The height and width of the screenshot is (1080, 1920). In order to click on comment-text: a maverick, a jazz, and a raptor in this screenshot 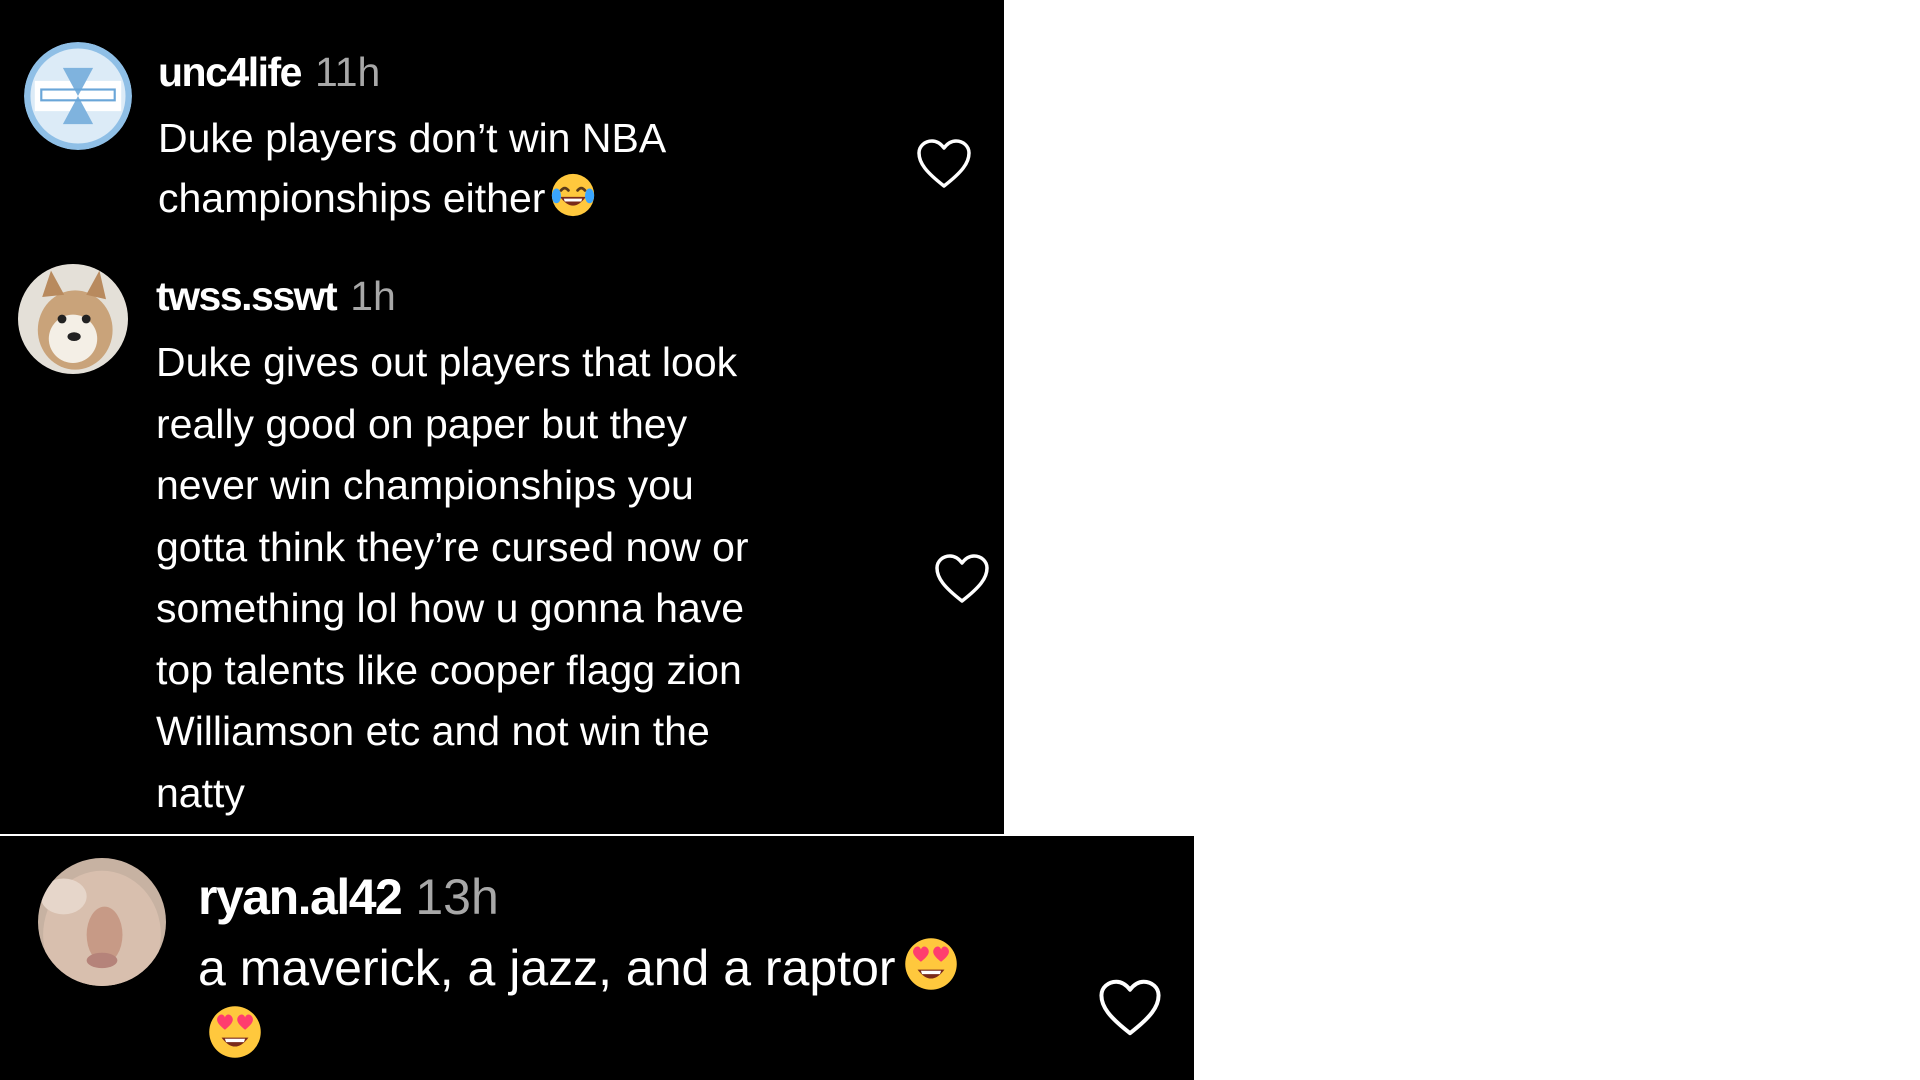, I will do `click(579, 1002)`.